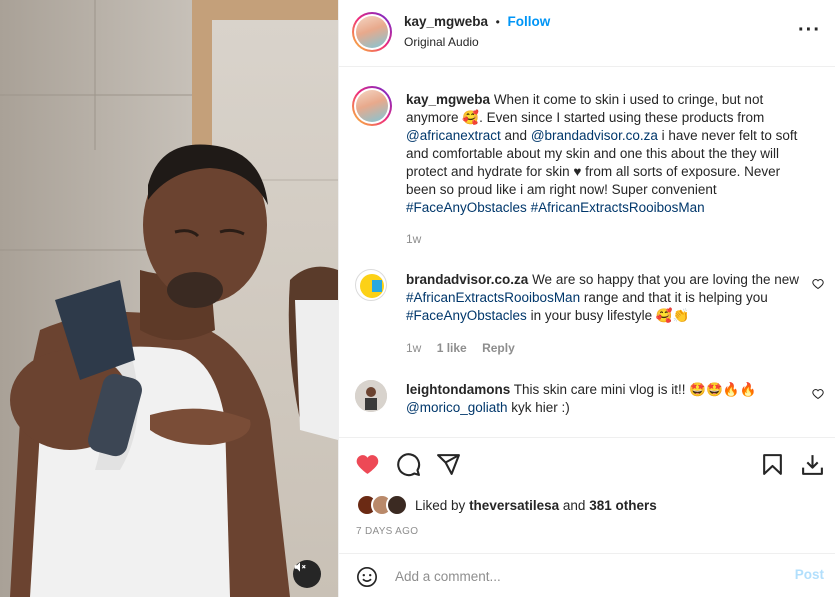 Image resolution: width=835 pixels, height=597 pixels. What do you see at coordinates (809, 30) in the screenshot?
I see `more-options-icon: ···` at bounding box center [809, 30].